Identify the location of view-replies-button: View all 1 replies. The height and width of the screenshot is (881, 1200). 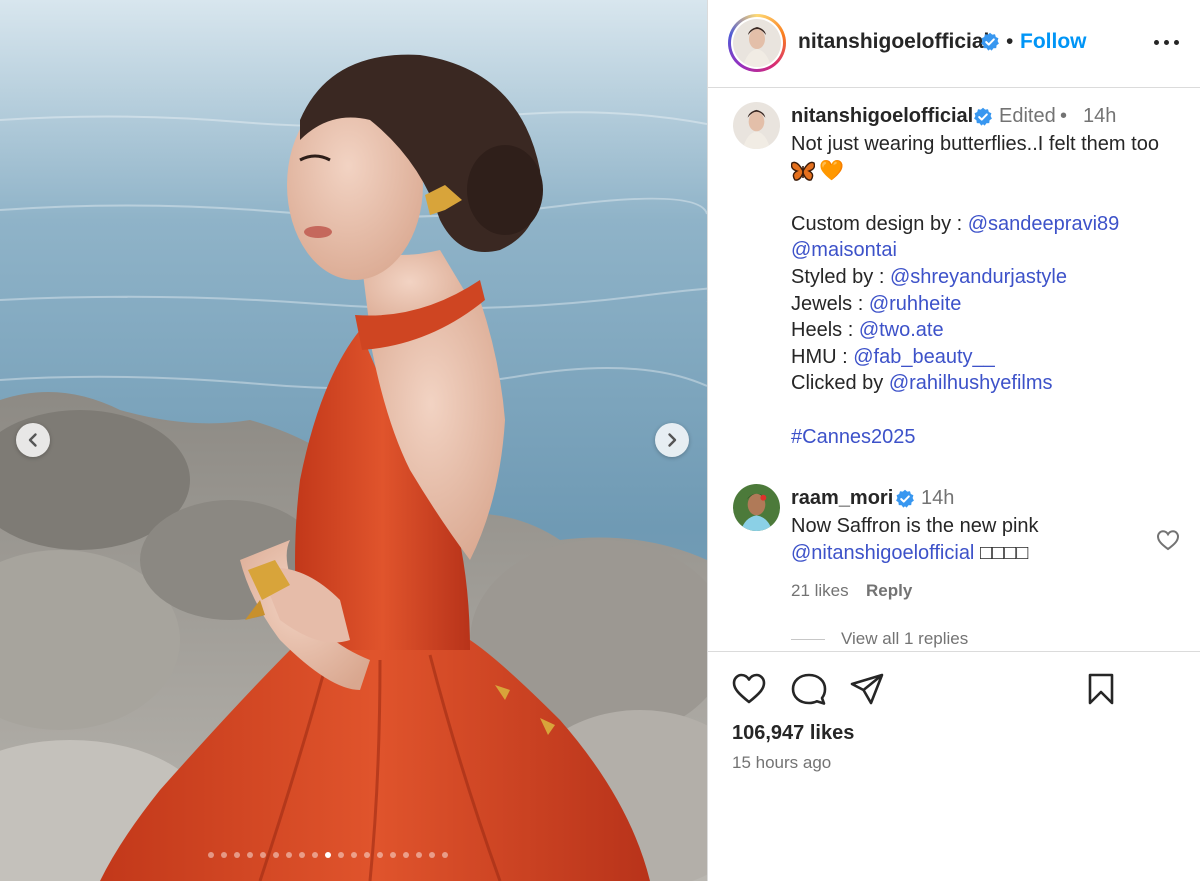
(879, 639).